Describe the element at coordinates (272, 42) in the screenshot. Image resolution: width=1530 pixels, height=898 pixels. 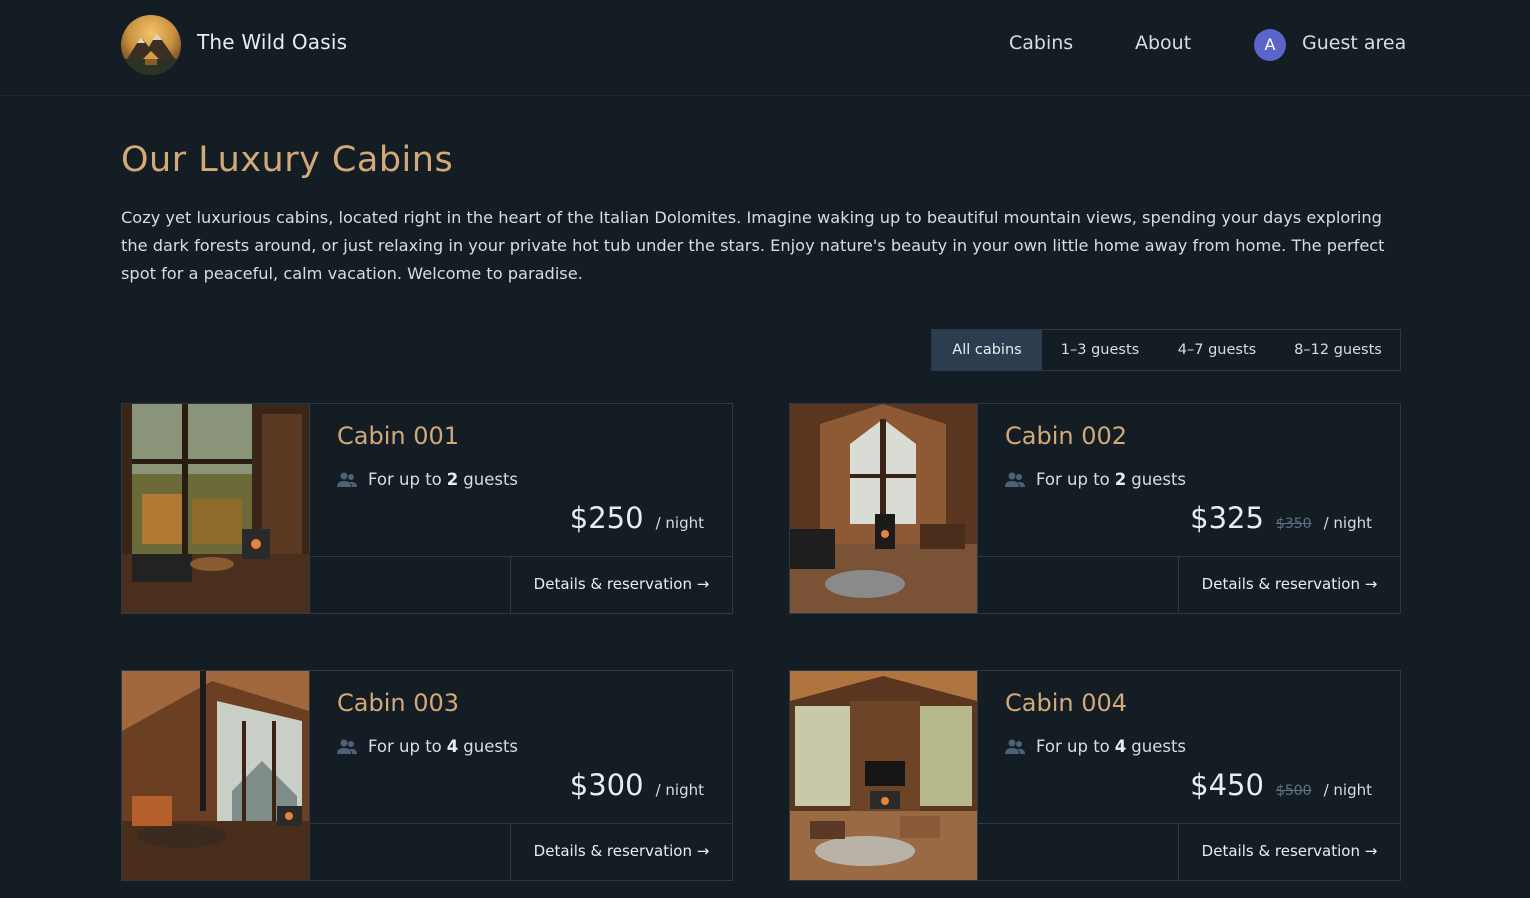
I see `brand-name: The Wild Oasis` at that location.